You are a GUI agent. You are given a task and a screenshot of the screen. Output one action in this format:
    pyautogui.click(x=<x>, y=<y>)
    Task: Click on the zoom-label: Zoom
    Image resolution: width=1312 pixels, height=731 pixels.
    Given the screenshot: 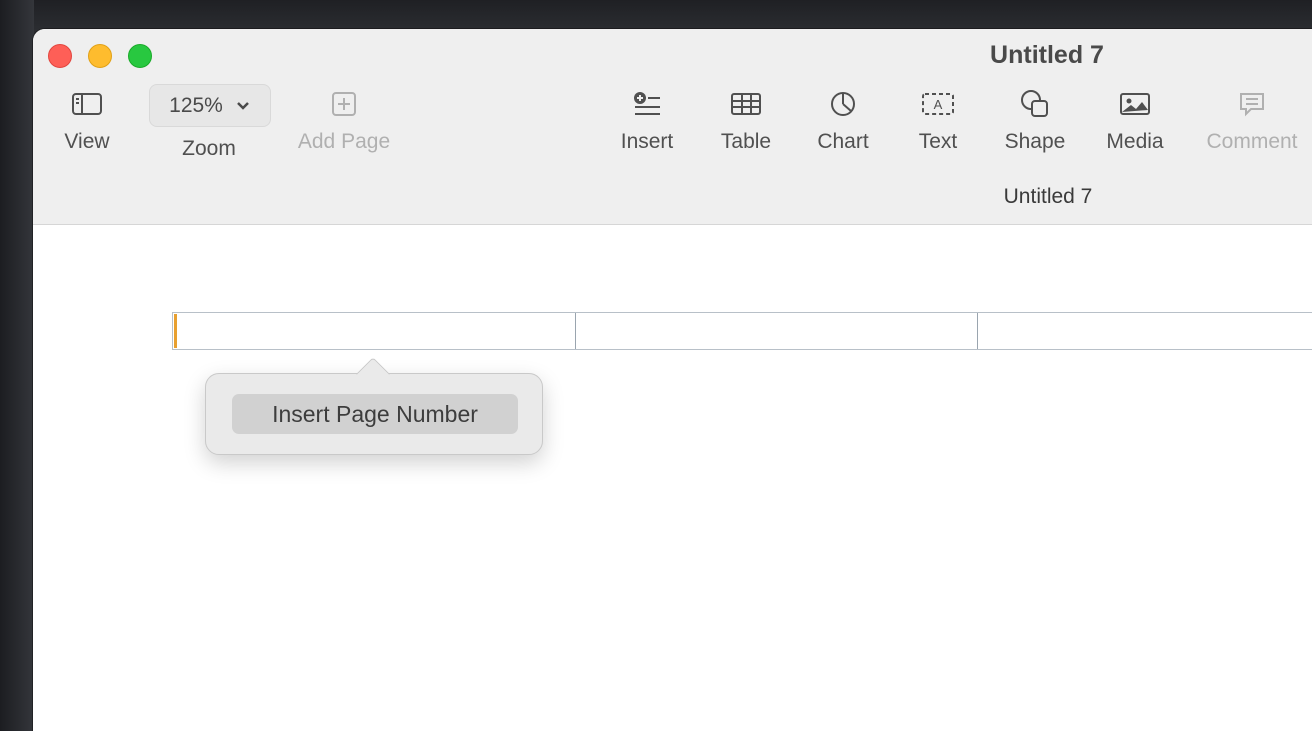 What is the action you would take?
    pyautogui.click(x=209, y=148)
    